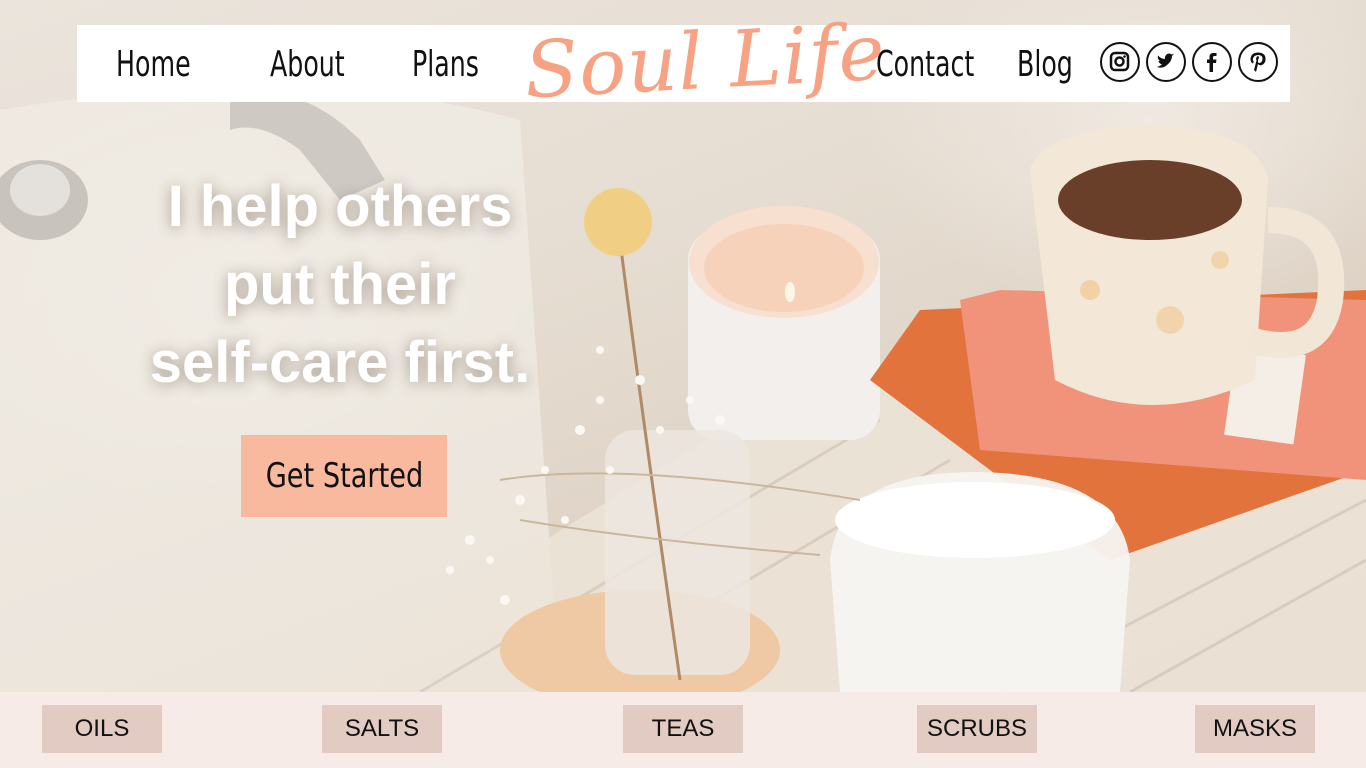 The width and height of the screenshot is (1366, 768). I want to click on category-salts: SALTS, so click(382, 729).